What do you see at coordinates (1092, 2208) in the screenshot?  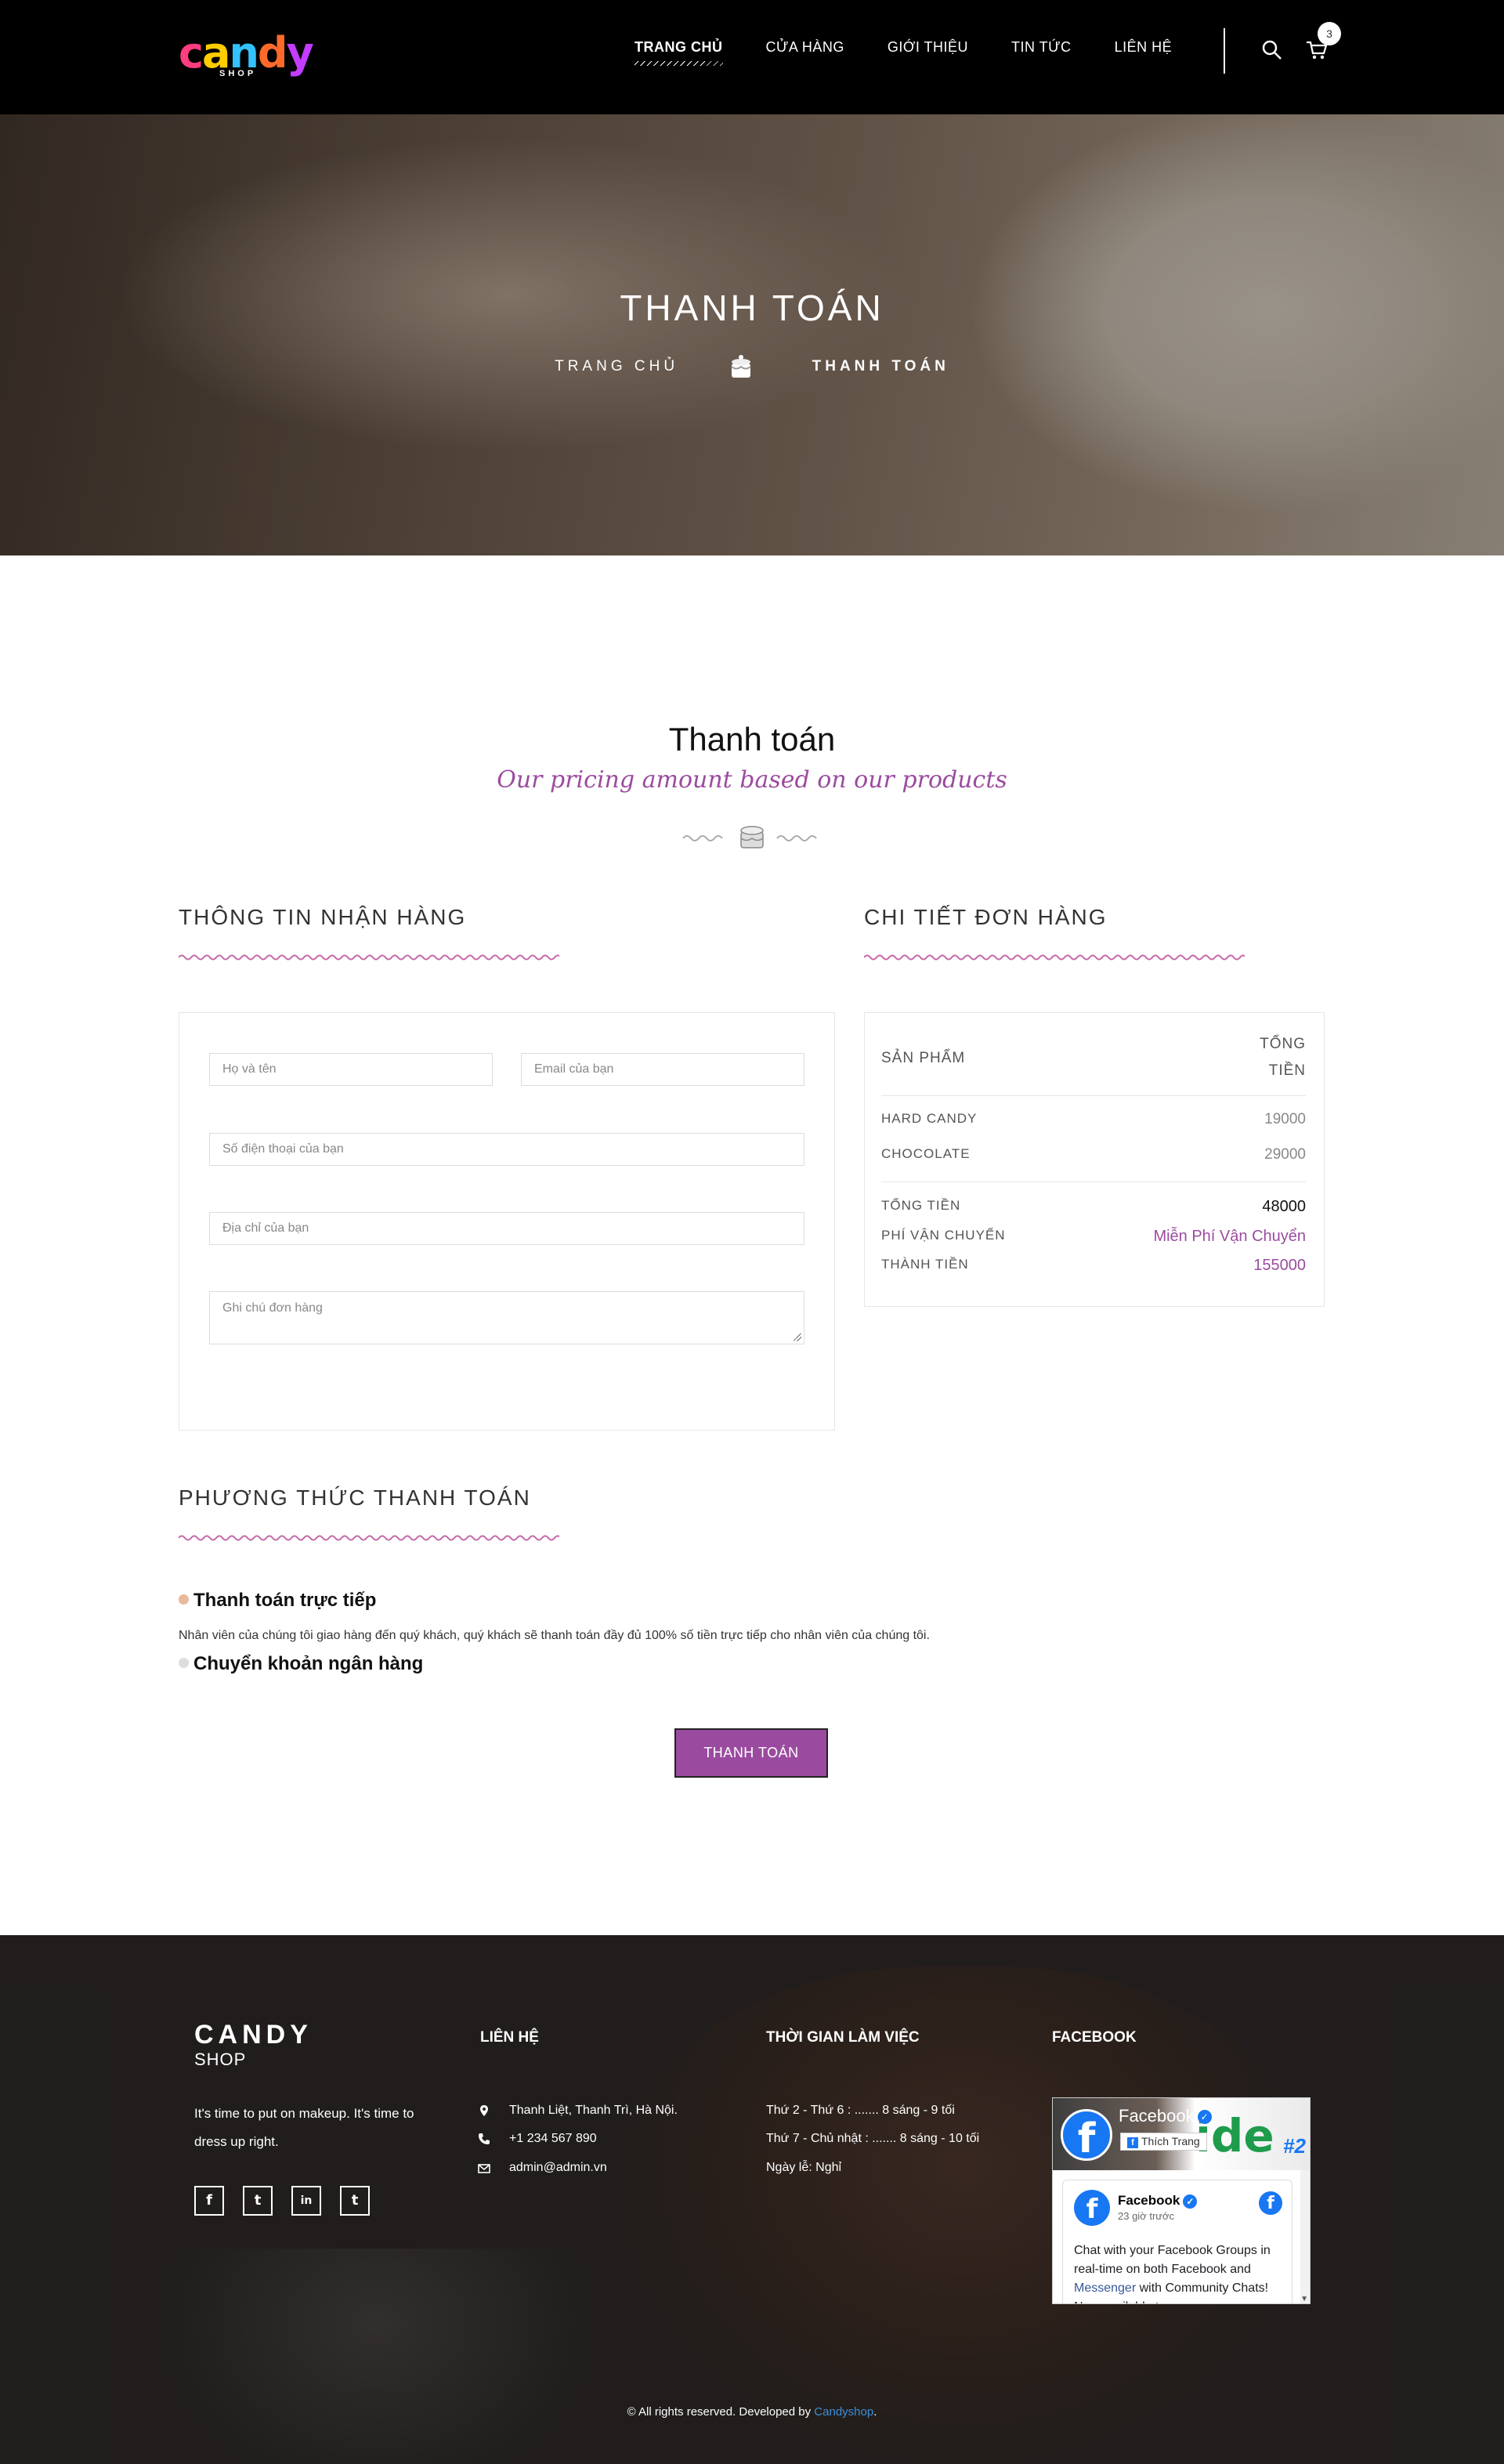 I see `facebook-avatar-icon: f` at bounding box center [1092, 2208].